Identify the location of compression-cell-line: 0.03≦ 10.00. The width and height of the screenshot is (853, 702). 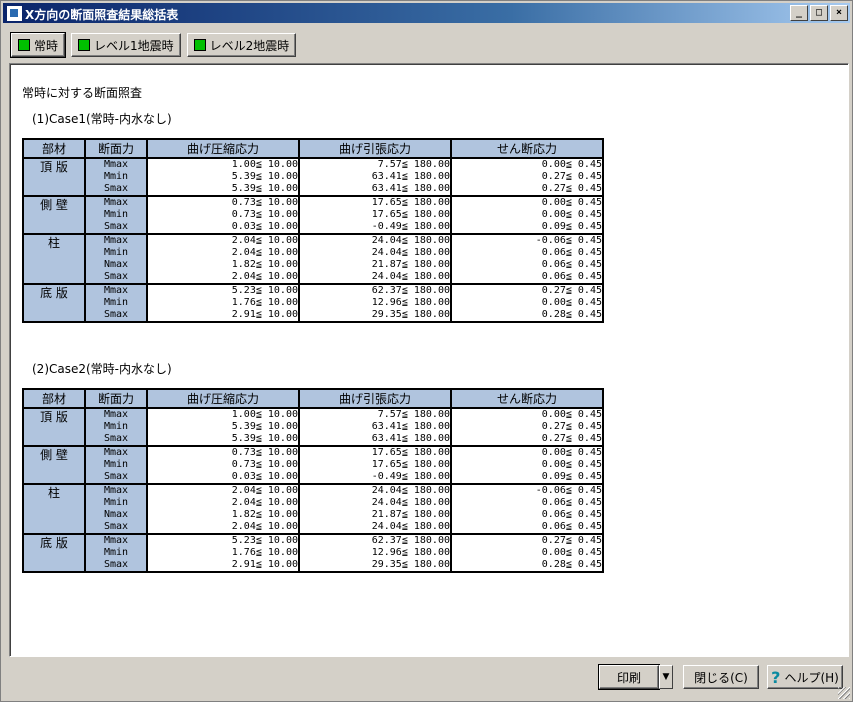
(264, 226).